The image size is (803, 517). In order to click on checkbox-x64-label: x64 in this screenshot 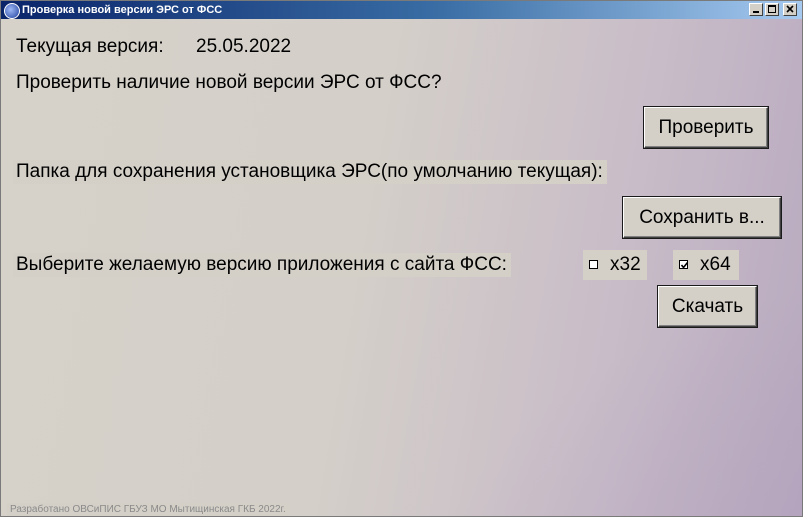, I will do `click(715, 264)`.